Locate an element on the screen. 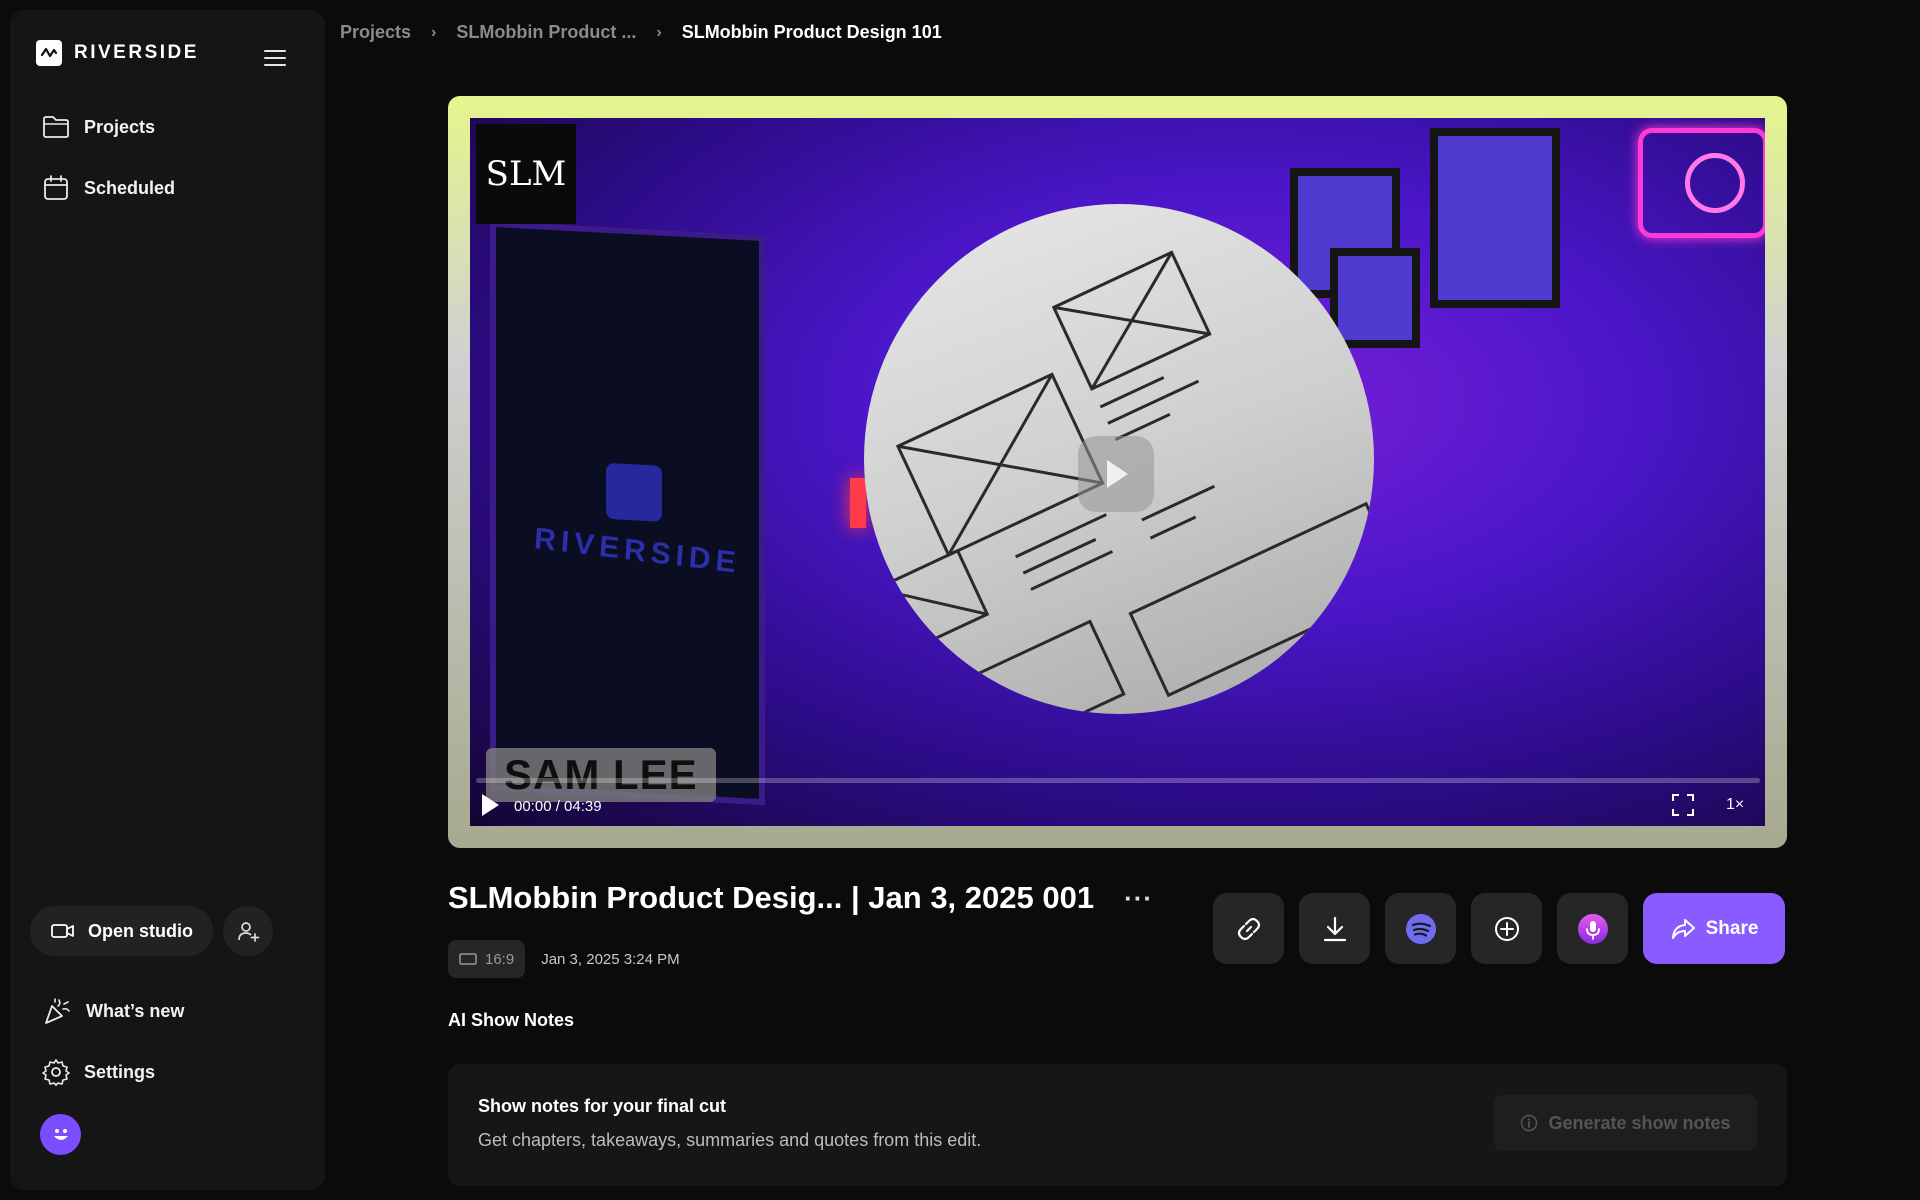  menu-toggle-button is located at coordinates (275, 58).